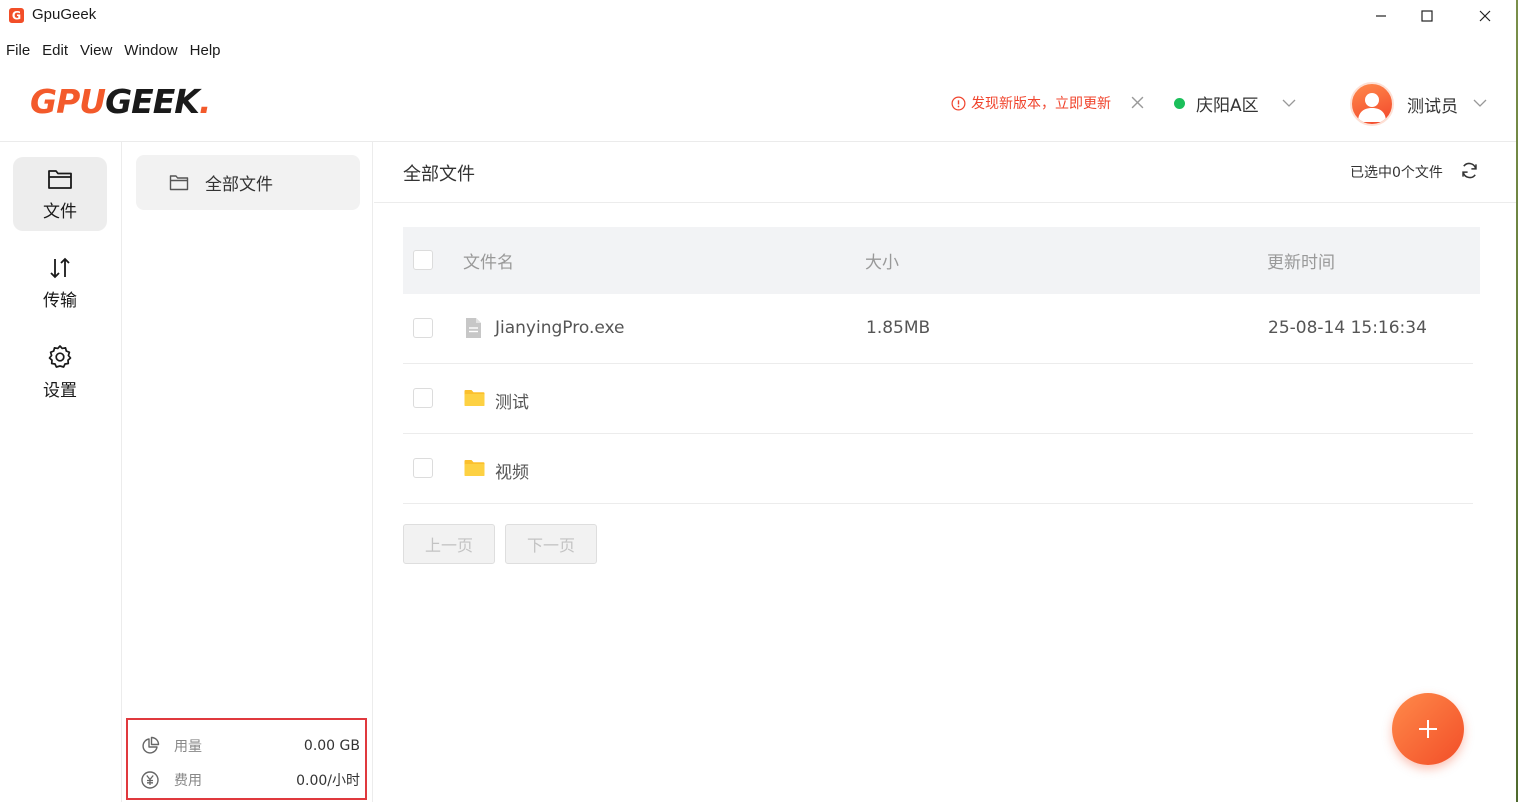 The height and width of the screenshot is (802, 1518). What do you see at coordinates (60, 283) in the screenshot?
I see `nav-item-transfer: 传输` at bounding box center [60, 283].